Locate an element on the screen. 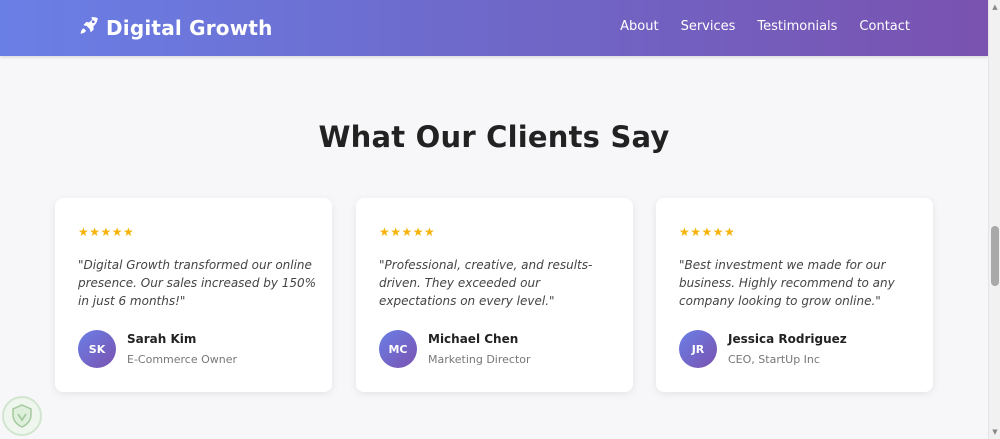 Image resolution: width=1000 pixels, height=439 pixels. vertical-scrollbar: ▲ ▼ is located at coordinates (994, 219).